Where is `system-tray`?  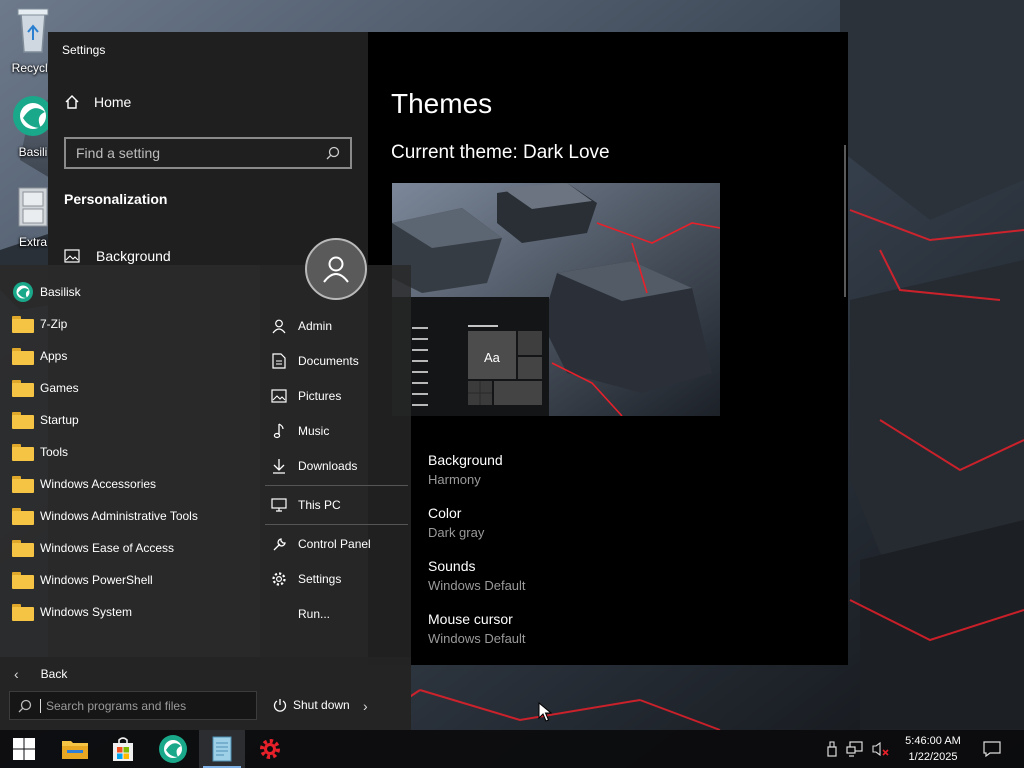 system-tray is located at coordinates (858, 749).